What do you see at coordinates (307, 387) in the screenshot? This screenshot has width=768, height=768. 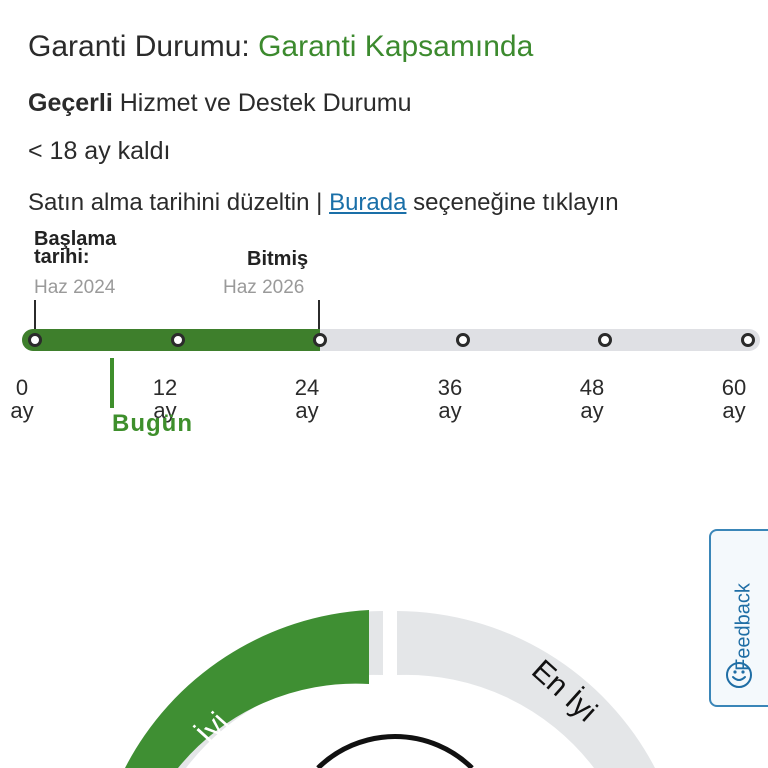 I see `axis-label-24: 24` at bounding box center [307, 387].